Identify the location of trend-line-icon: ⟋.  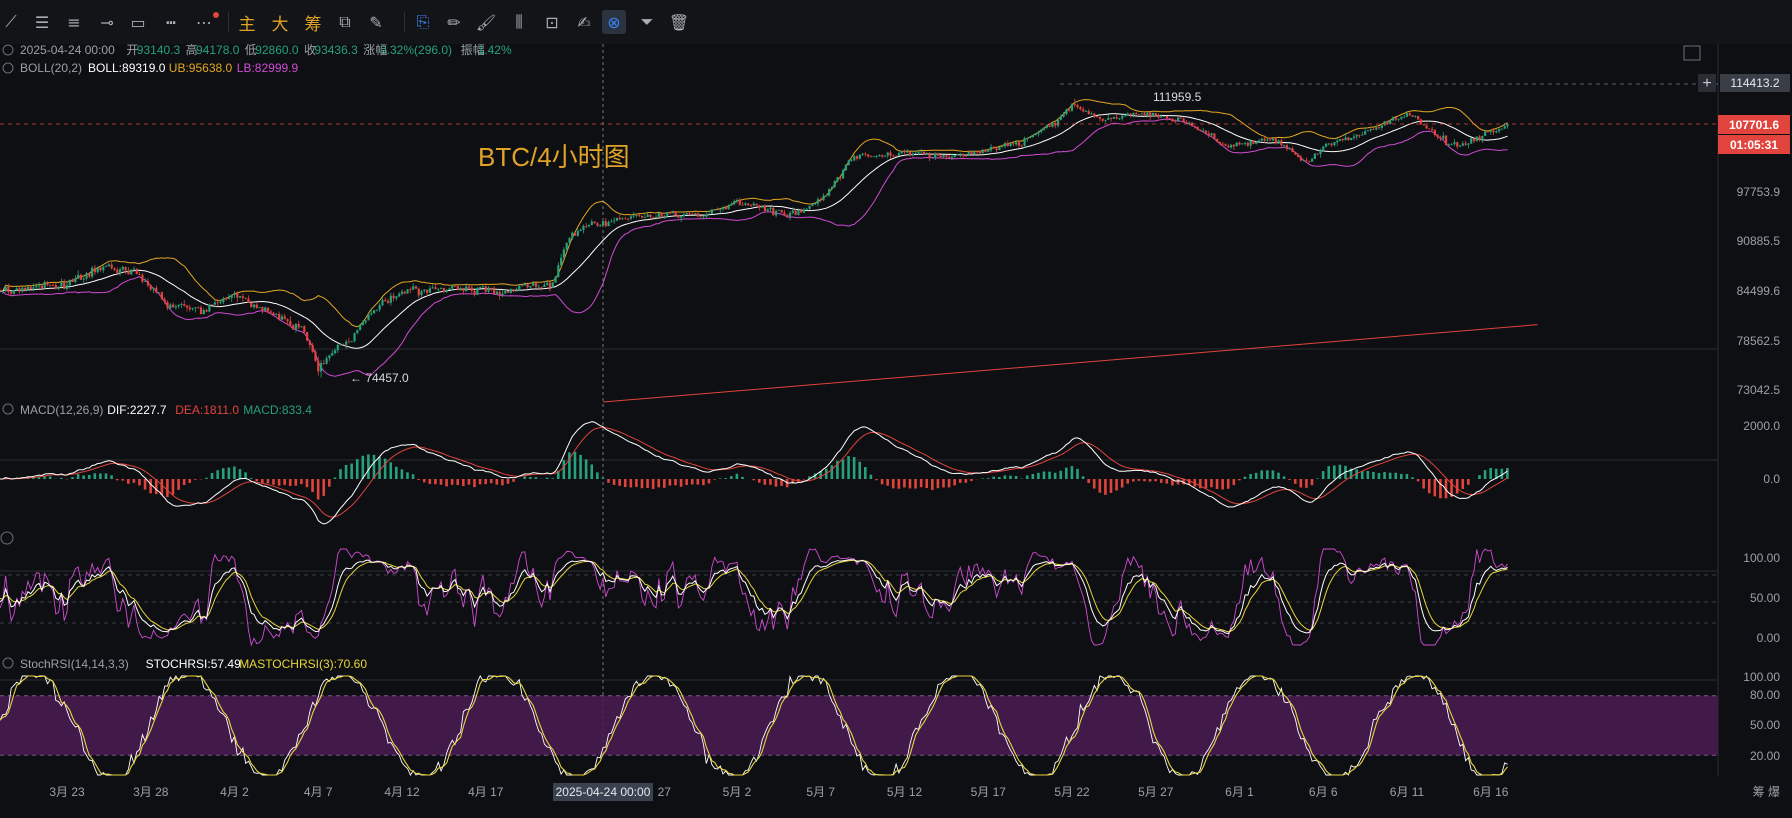
(11, 22).